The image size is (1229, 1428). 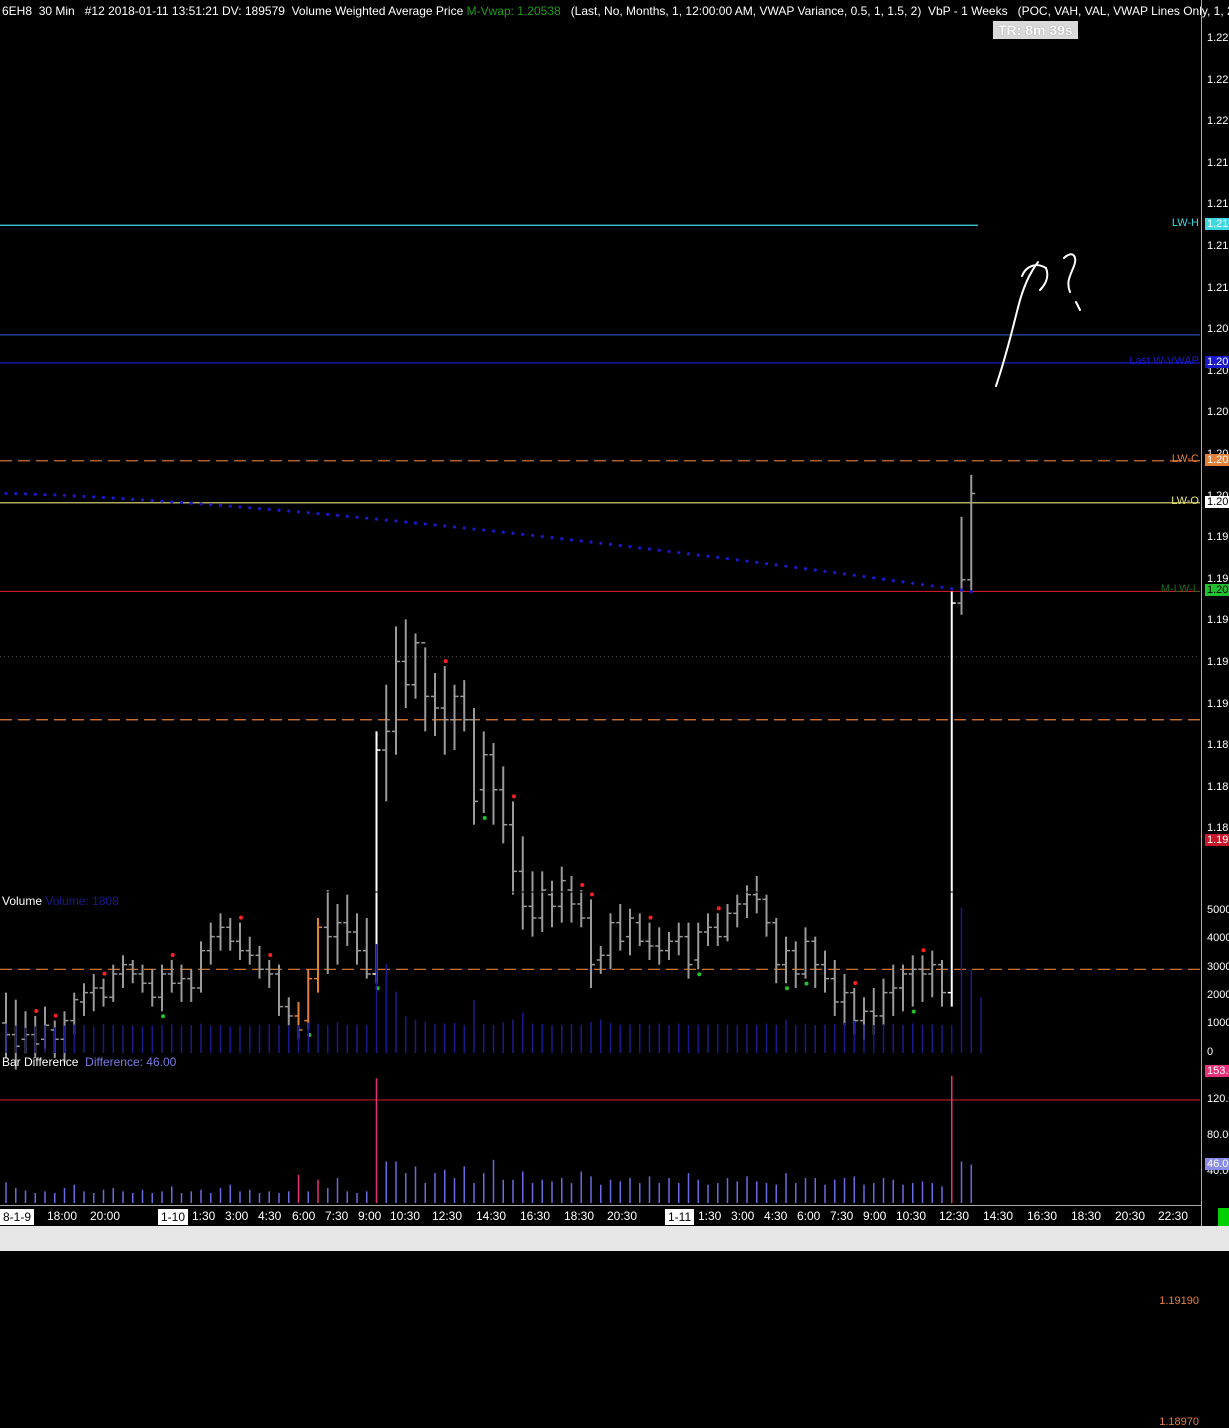 I want to click on time-tick-27: 18:30, so click(x=1086, y=1216).